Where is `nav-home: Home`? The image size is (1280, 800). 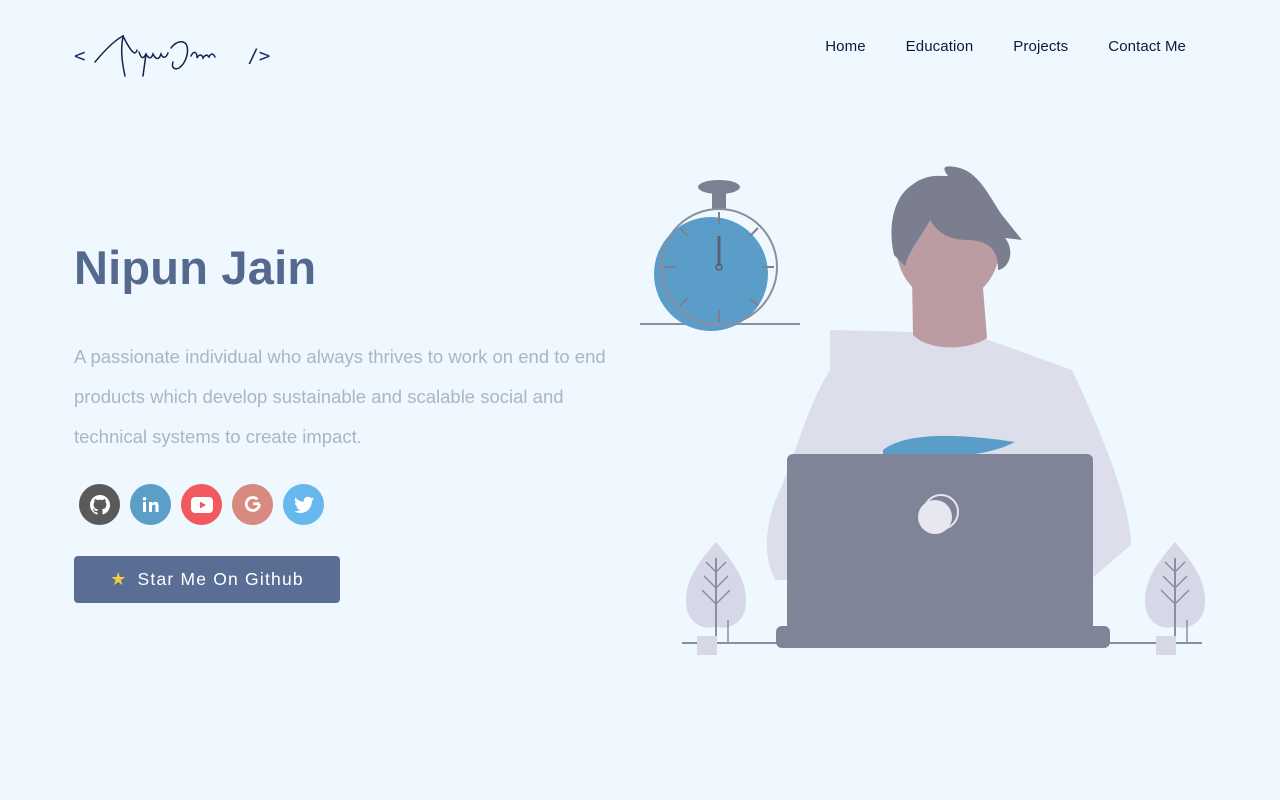 nav-home: Home is located at coordinates (845, 46).